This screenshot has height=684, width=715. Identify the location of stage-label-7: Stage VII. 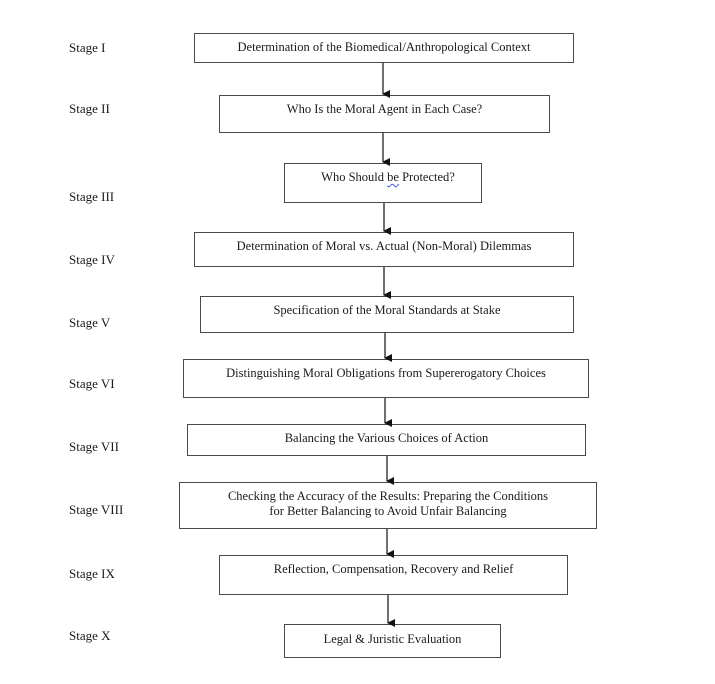
(94, 446).